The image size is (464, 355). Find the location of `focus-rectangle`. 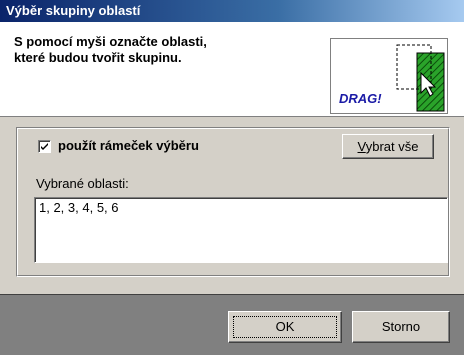

focus-rectangle is located at coordinates (285, 327).